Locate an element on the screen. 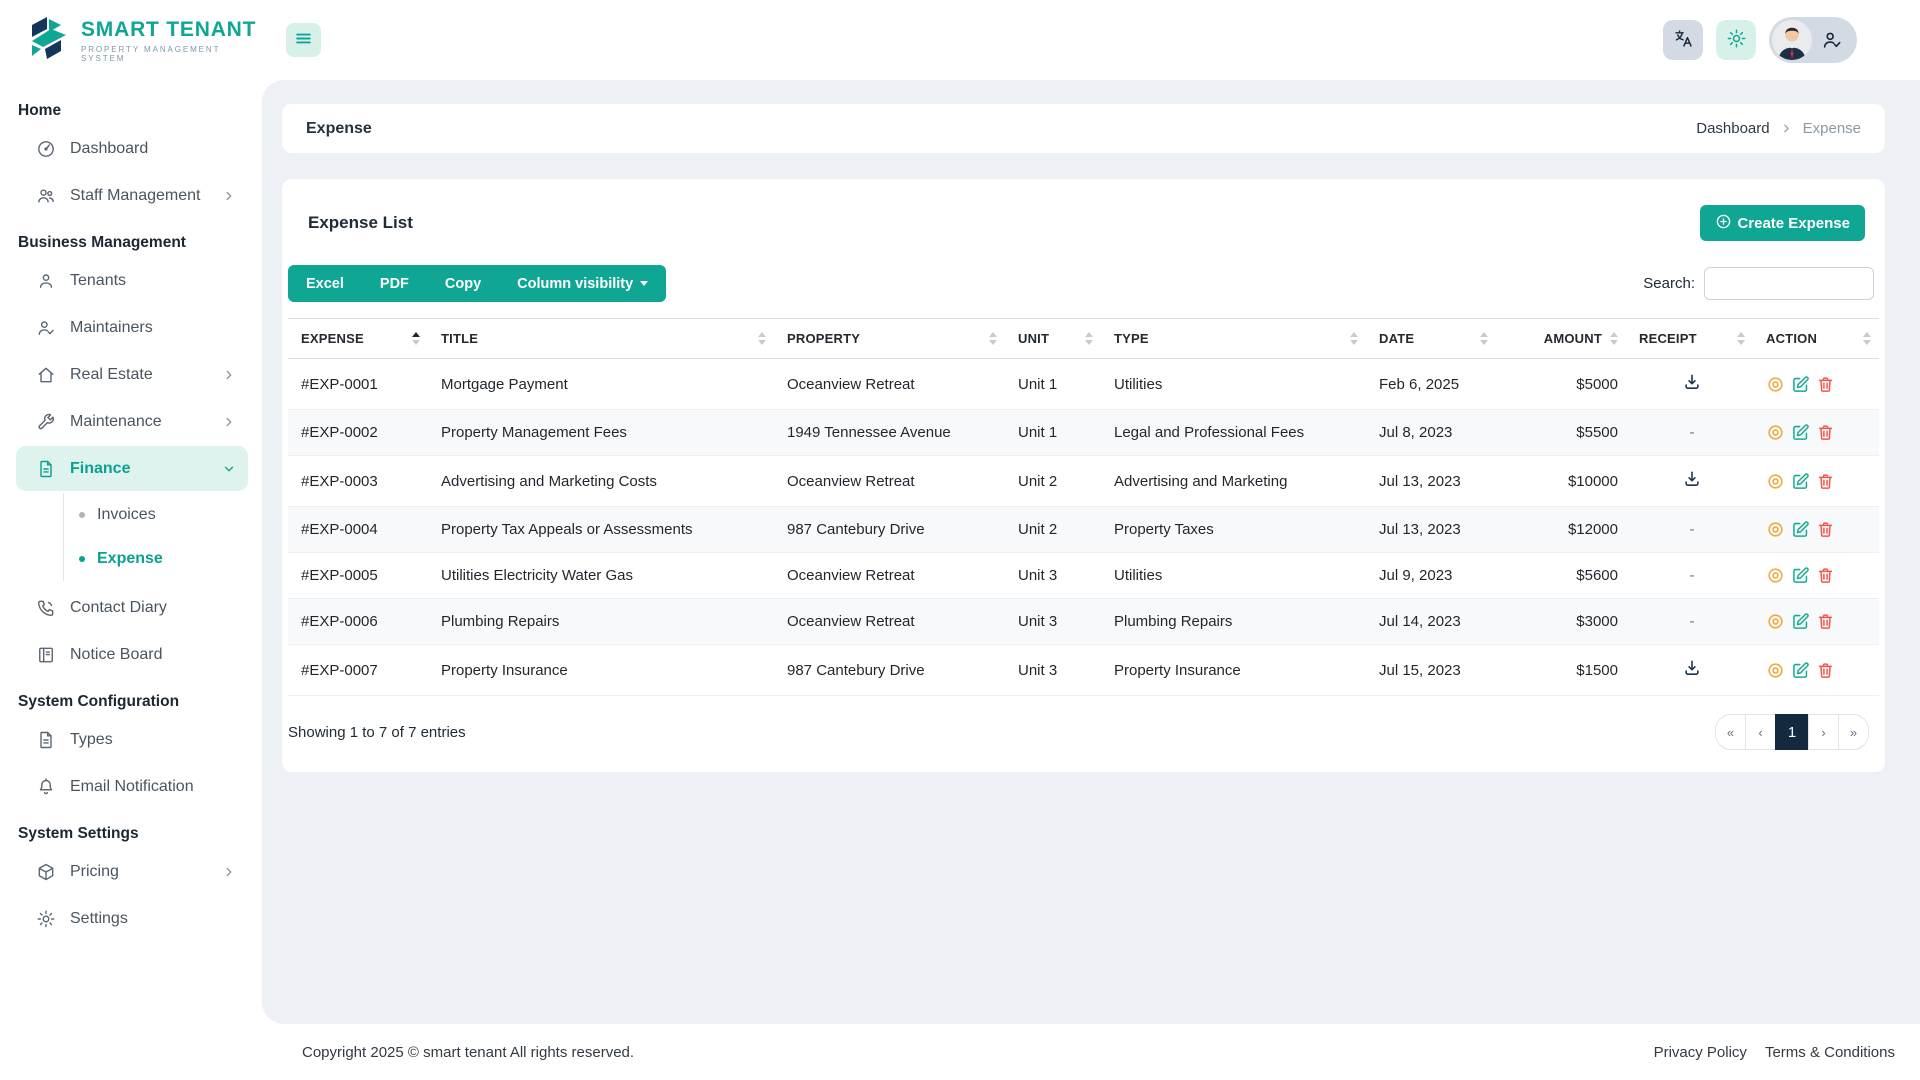 The height and width of the screenshot is (1080, 1920). sidebar-item-maintenance: Maintenance is located at coordinates (132, 421).